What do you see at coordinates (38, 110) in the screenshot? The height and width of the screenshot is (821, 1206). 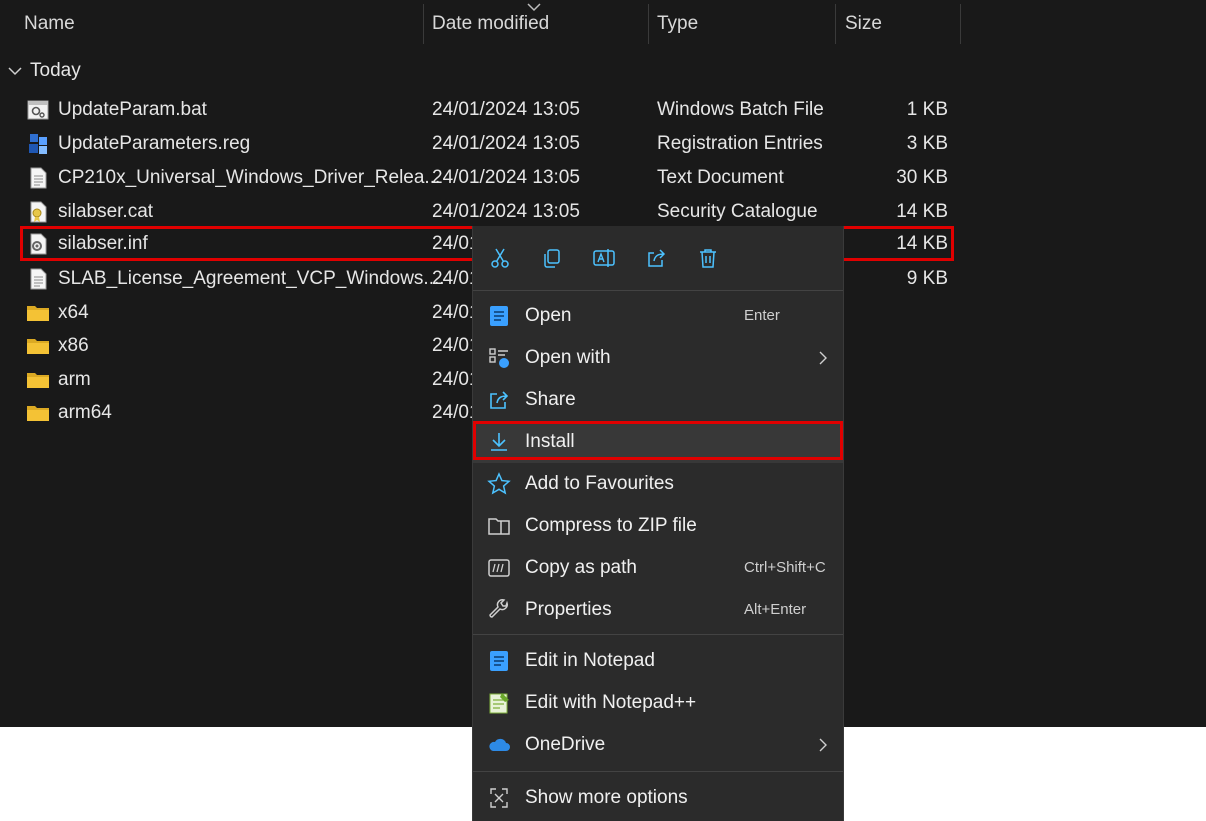 I see `batch-file-icon` at bounding box center [38, 110].